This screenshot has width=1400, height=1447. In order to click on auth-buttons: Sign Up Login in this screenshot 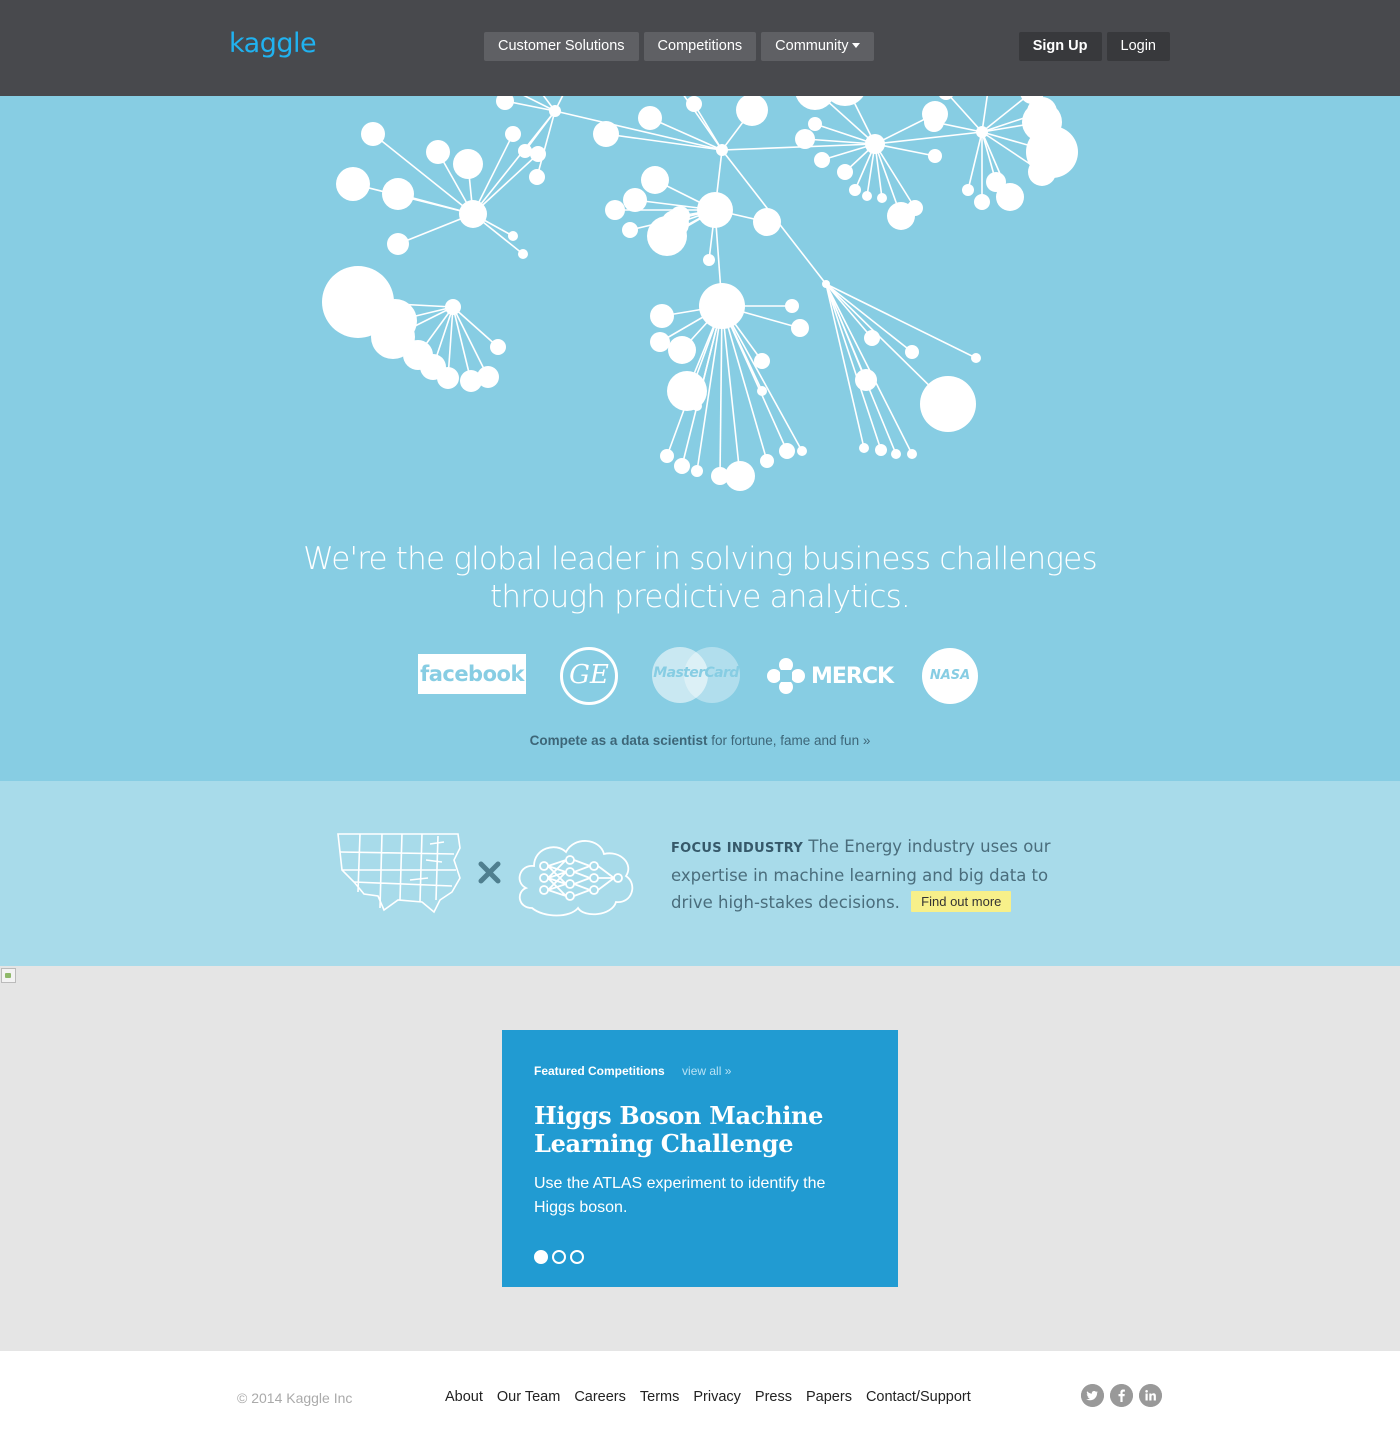, I will do `click(1094, 46)`.